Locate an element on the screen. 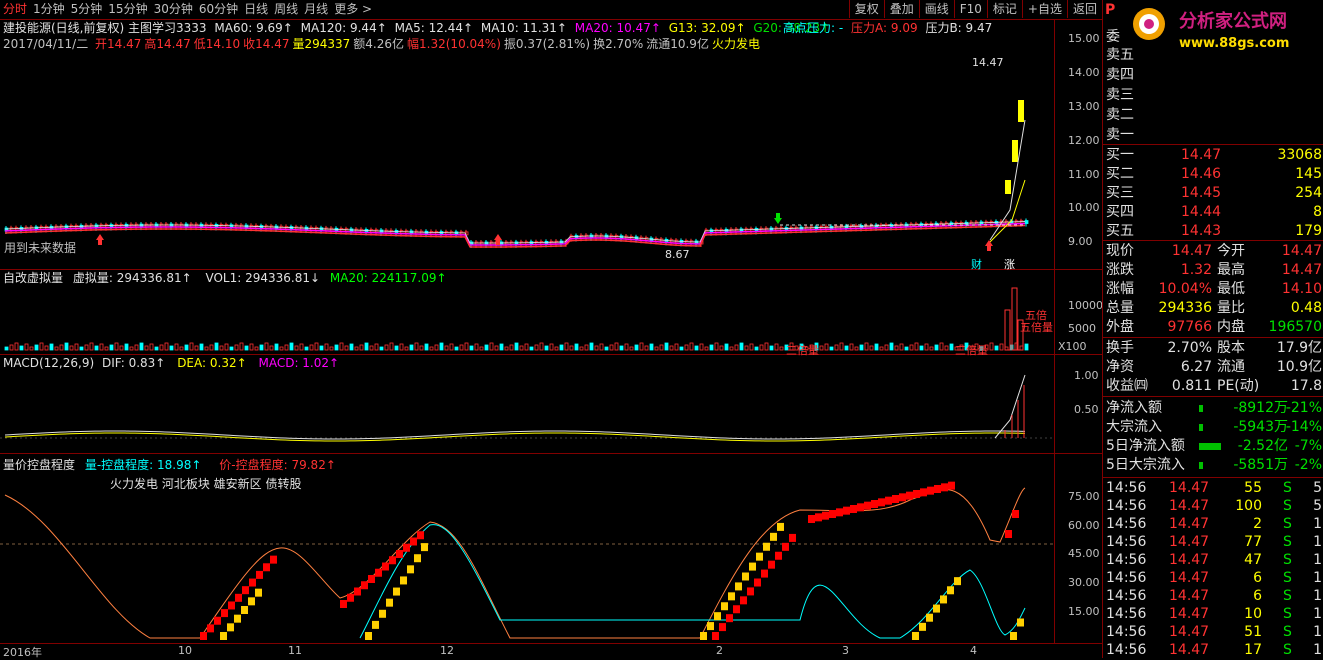 The width and height of the screenshot is (1323, 660). sell-label: 卖一 is located at coordinates (1120, 135).